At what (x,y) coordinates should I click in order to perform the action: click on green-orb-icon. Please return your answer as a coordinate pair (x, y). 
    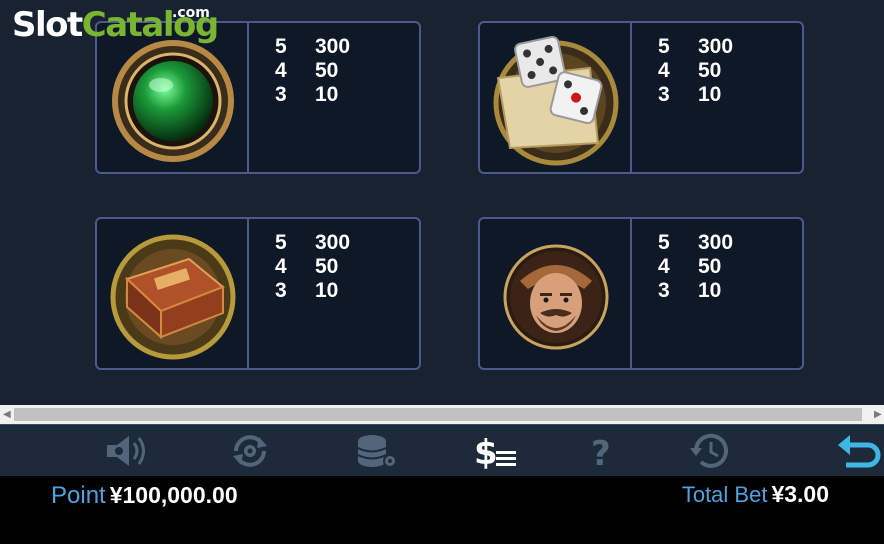
    Looking at the image, I should click on (173, 101).